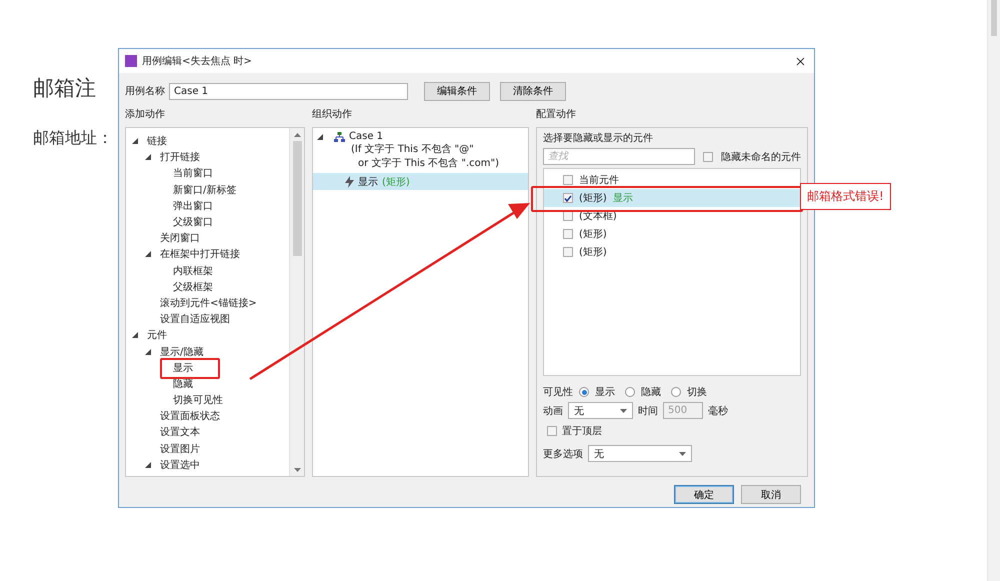 Image resolution: width=1000 pixels, height=581 pixels. I want to click on tree-item: 父级框架, so click(193, 287).